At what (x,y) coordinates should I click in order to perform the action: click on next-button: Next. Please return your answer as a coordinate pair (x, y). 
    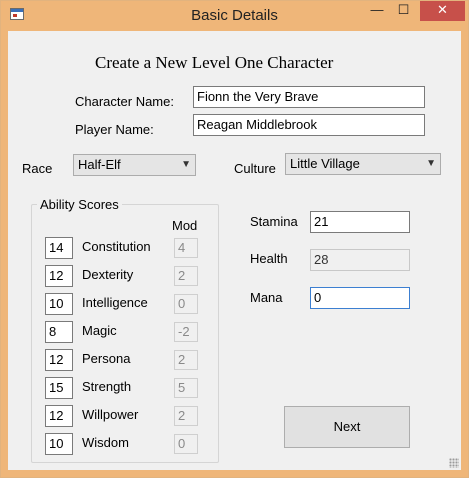
    Looking at the image, I should click on (347, 427).